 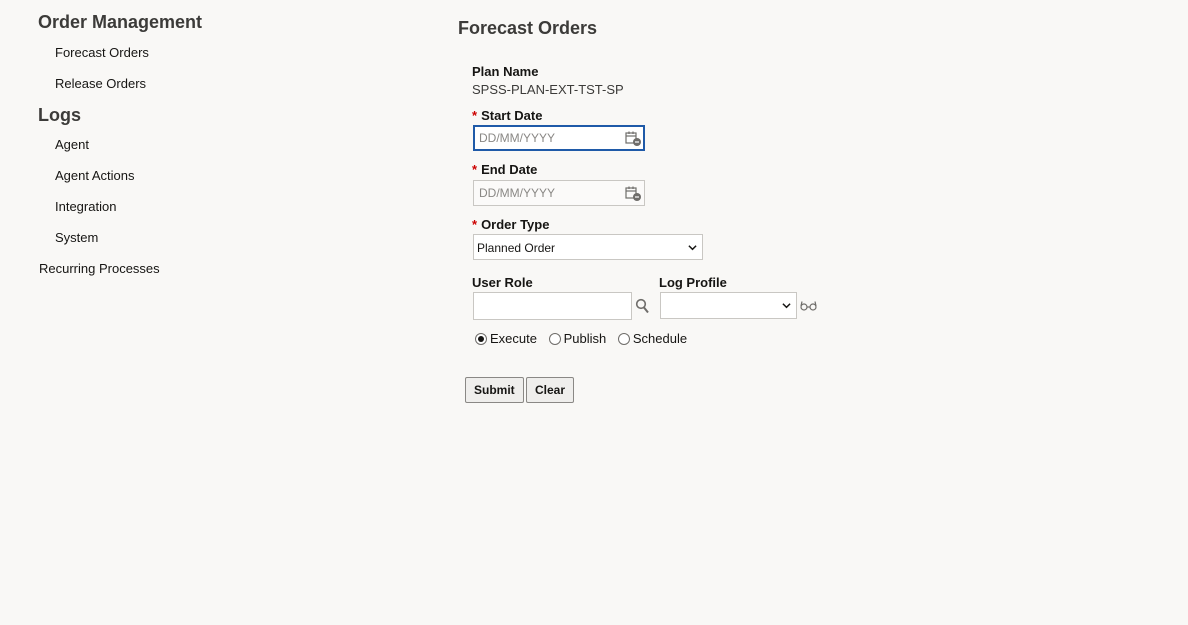 I want to click on sidebar-item-recurring-processes: Recurring Processes, so click(x=99, y=268).